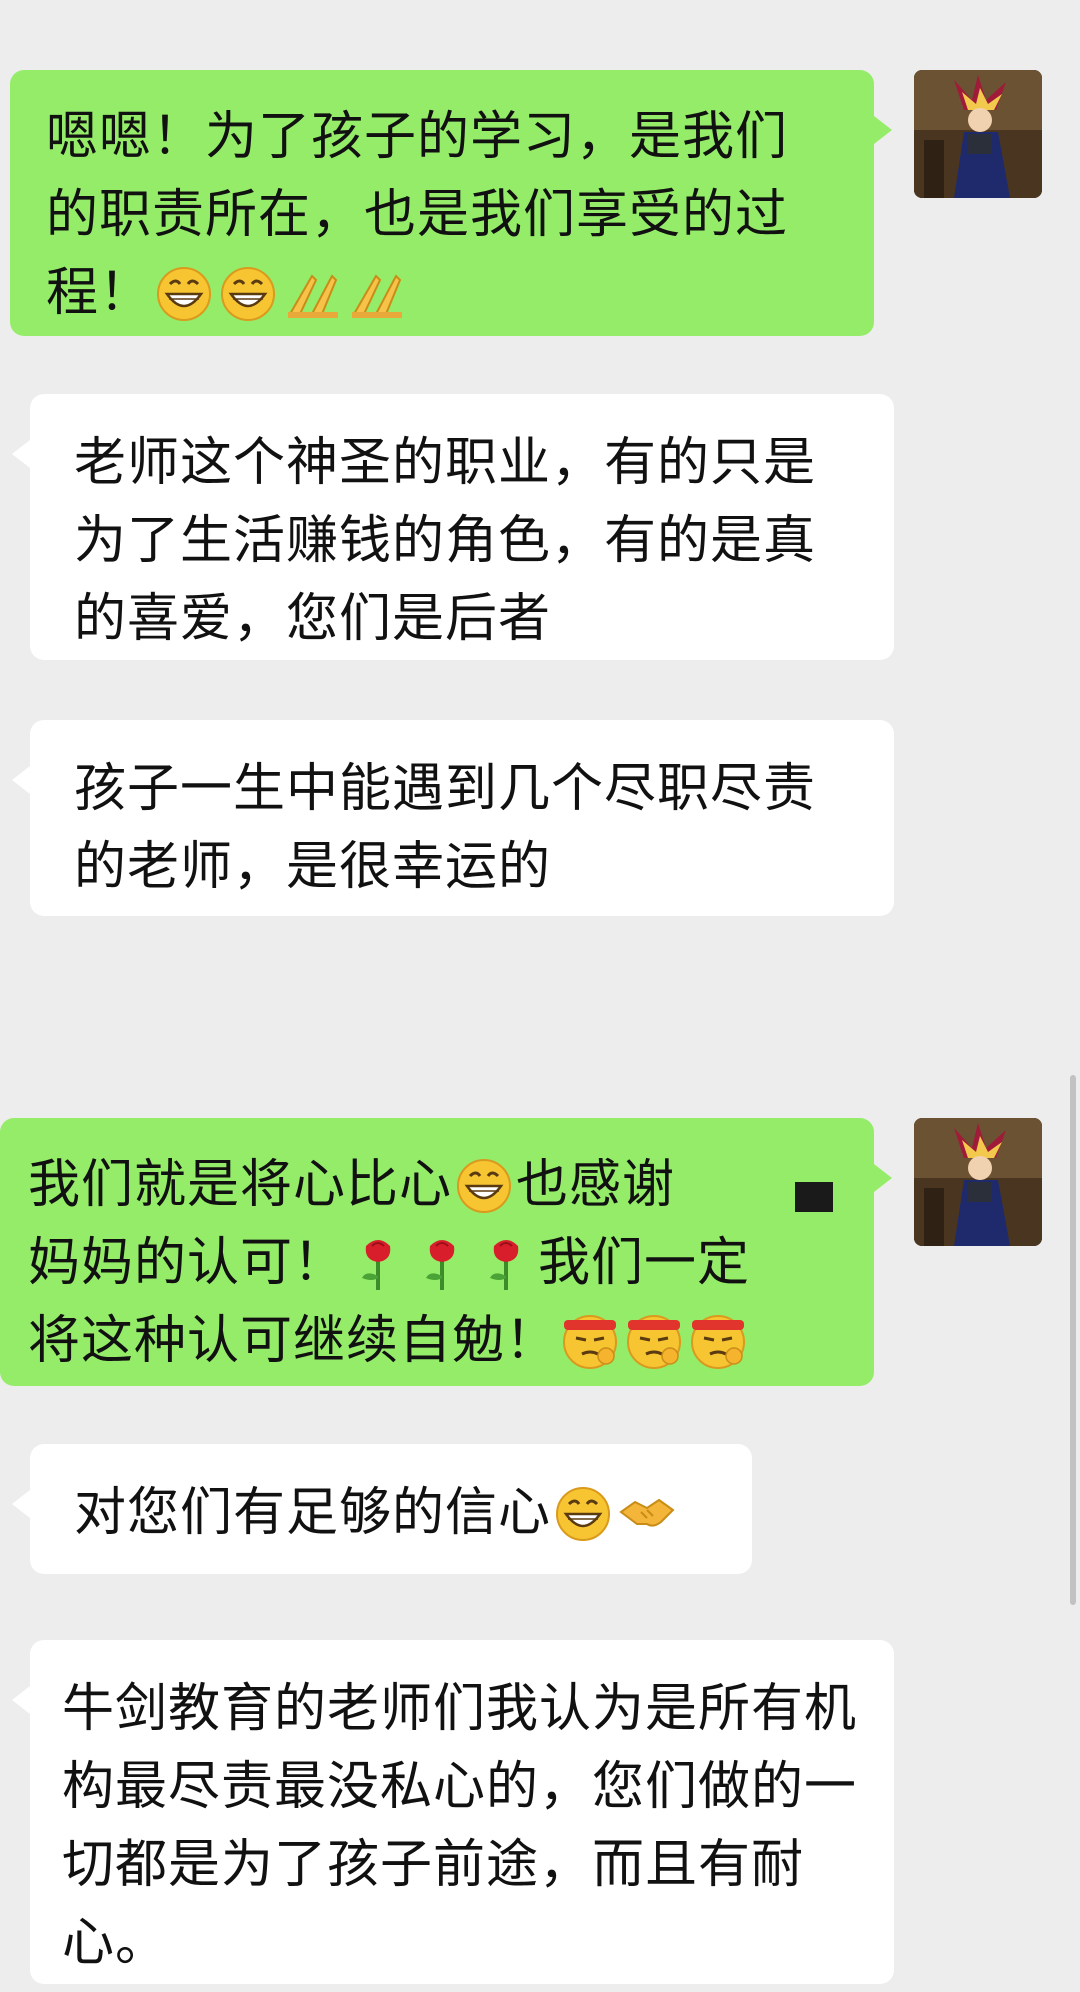  What do you see at coordinates (647, 1512) in the screenshot?
I see `handshake-emoji-icon` at bounding box center [647, 1512].